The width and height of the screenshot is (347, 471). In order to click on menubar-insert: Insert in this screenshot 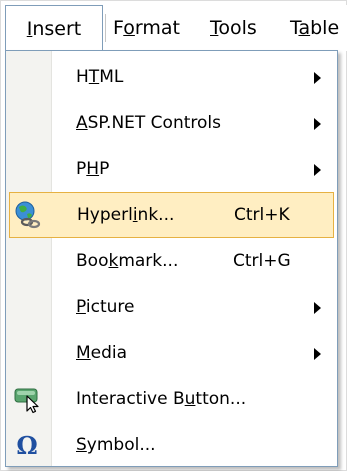, I will do `click(54, 28)`.